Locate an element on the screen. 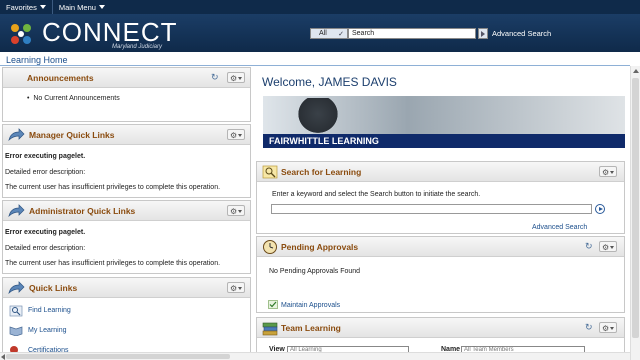 Image resolution: width=640 pixels, height=360 pixels. pagelet-header: Search for Learning ⚙ is located at coordinates (440, 172).